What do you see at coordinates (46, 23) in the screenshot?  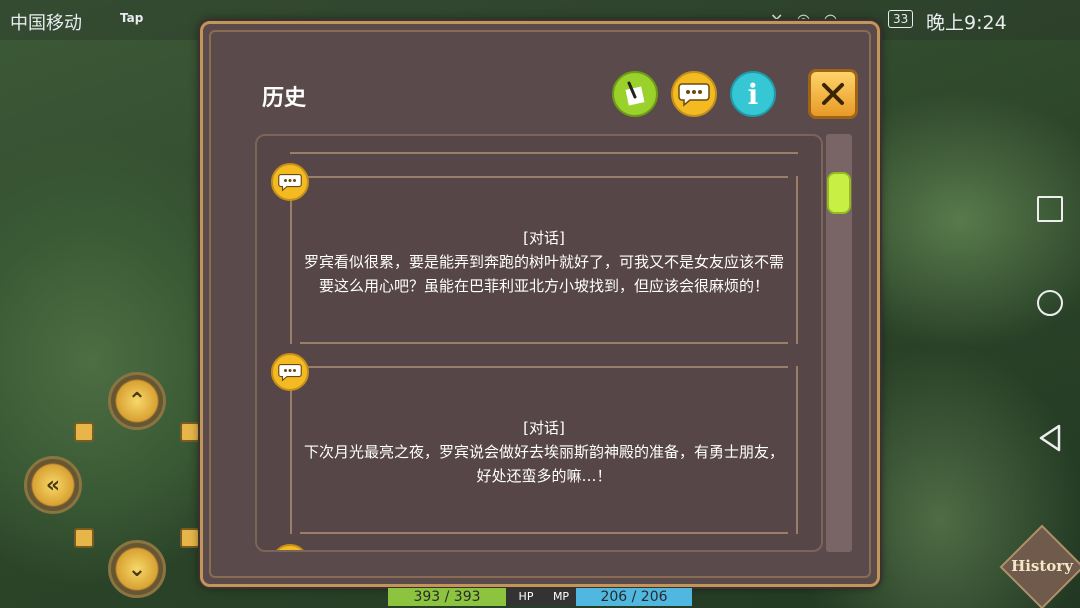 I see `carrier-name: 中国移动` at bounding box center [46, 23].